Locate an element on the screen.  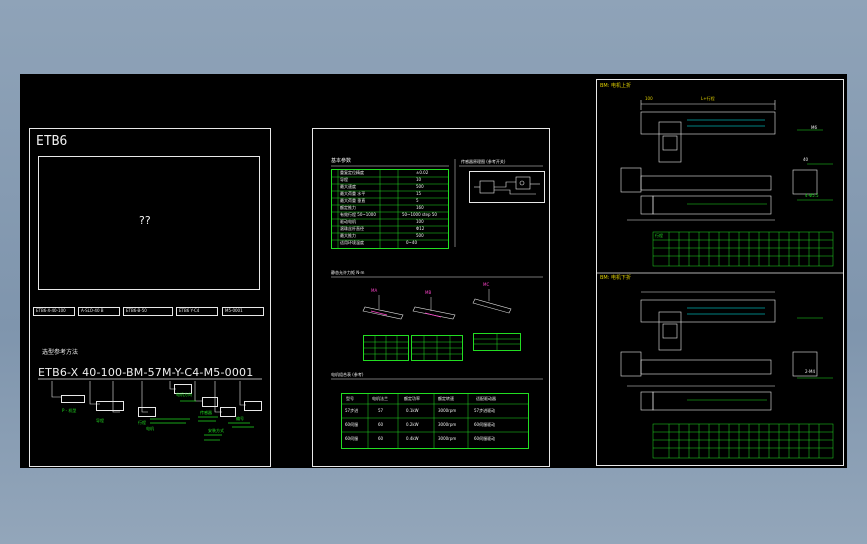
bottom-view-drawing is located at coordinates (727, 375).